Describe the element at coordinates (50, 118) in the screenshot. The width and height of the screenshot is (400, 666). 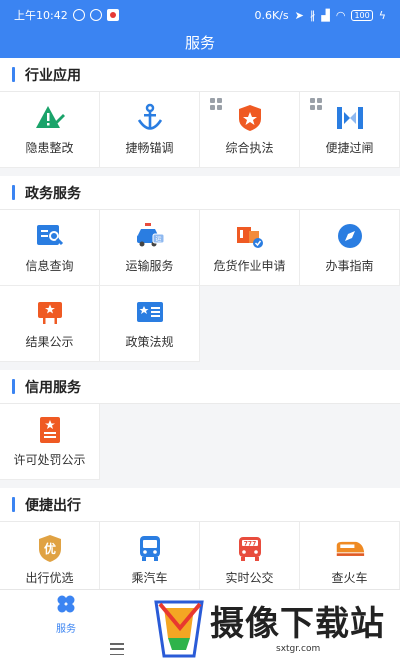
I see `hazard-edit-icon` at that location.